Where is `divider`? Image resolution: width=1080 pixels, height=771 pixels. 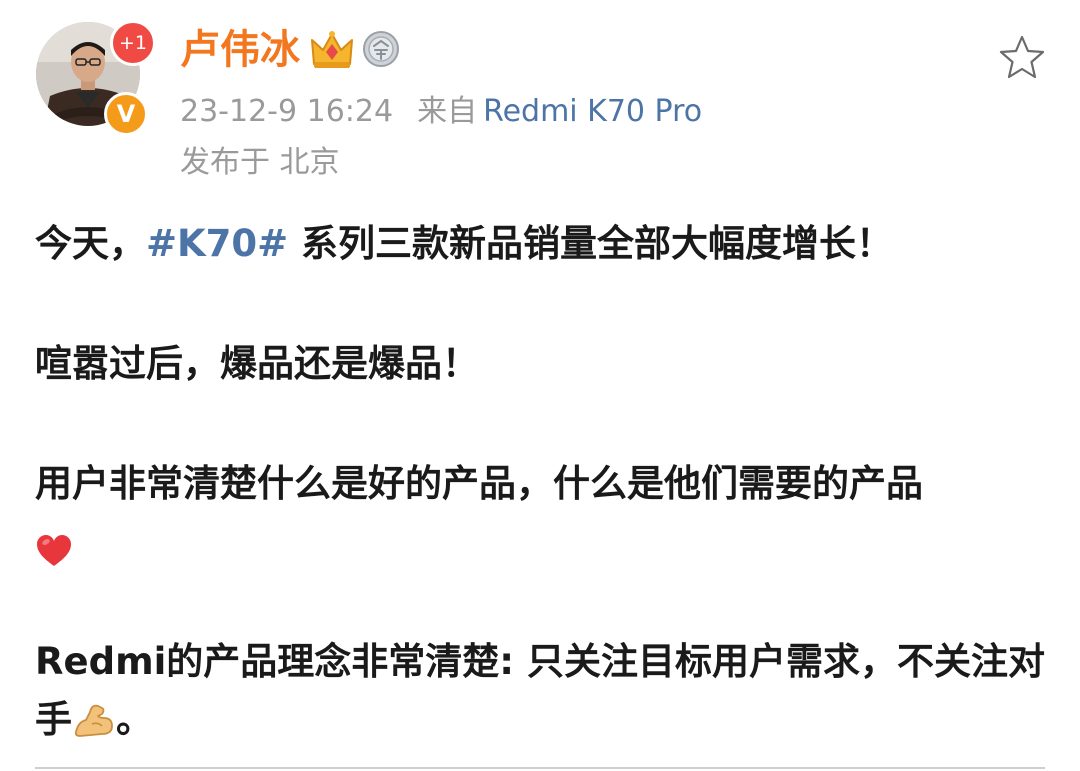 divider is located at coordinates (540, 768).